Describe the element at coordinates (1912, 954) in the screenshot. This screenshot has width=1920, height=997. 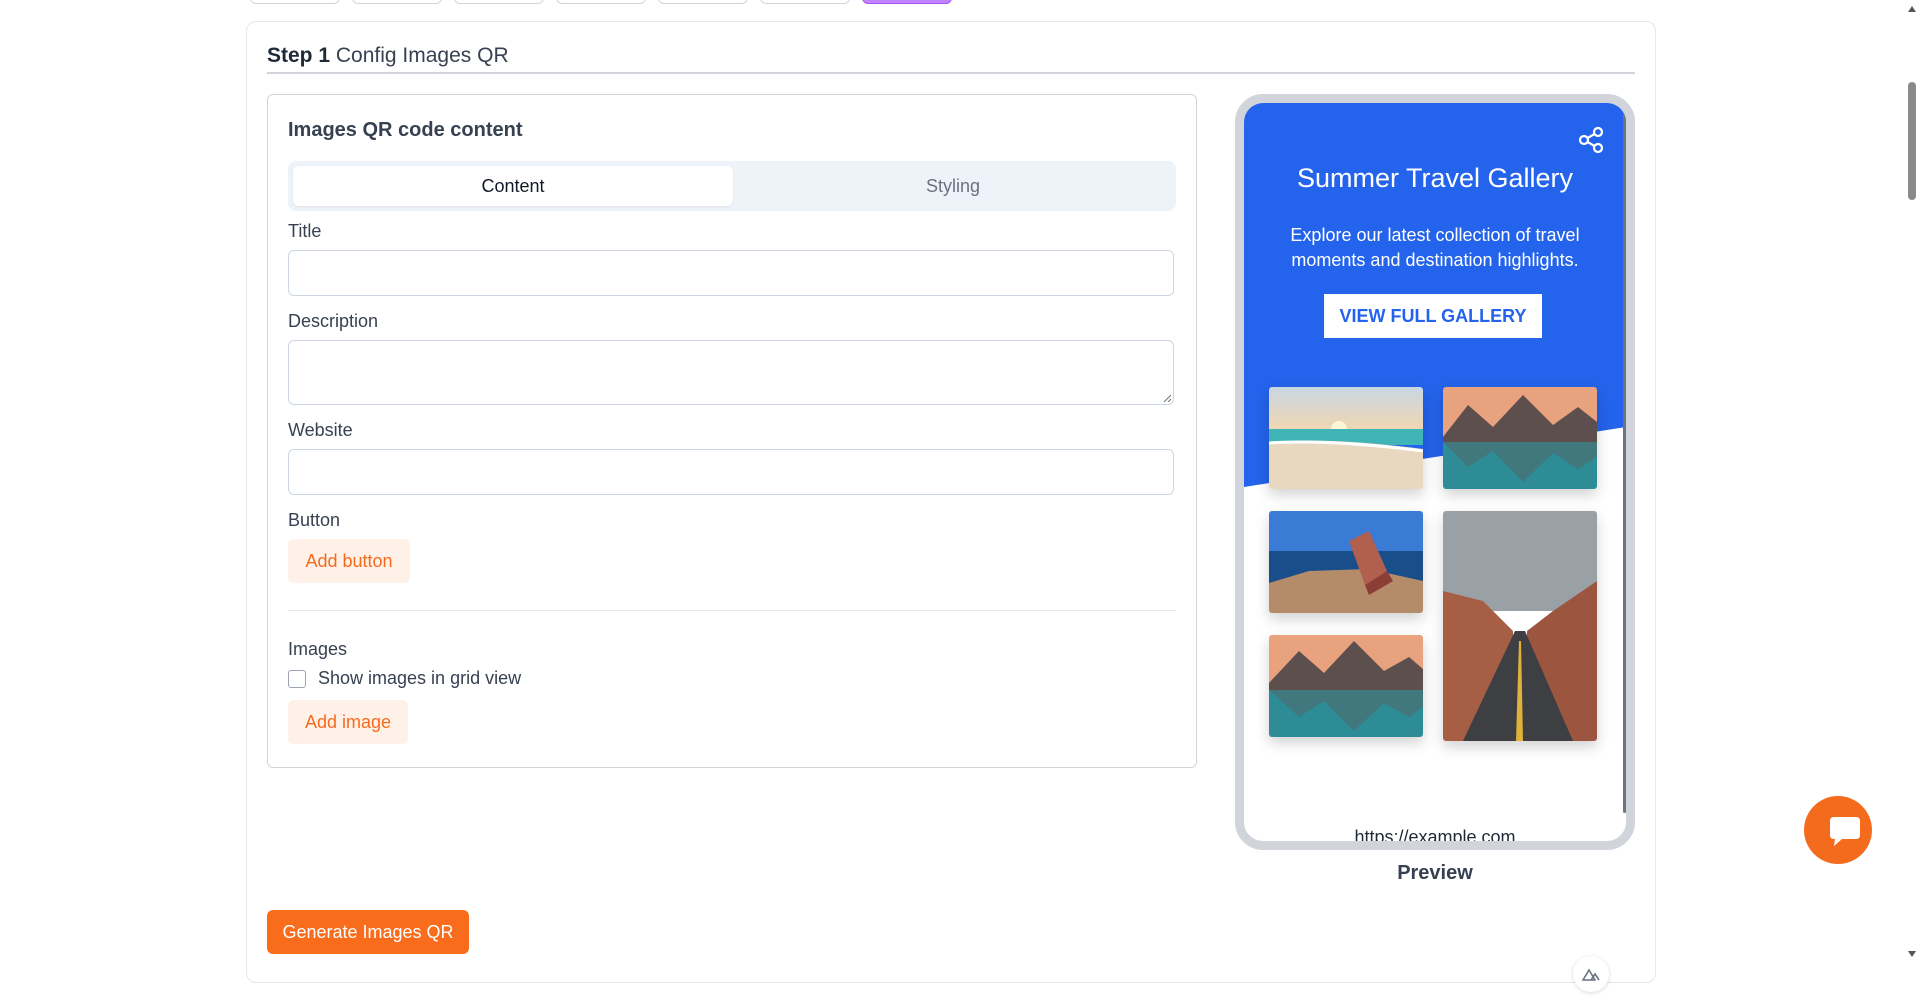
I see `scroll-down-arrow-icon` at that location.